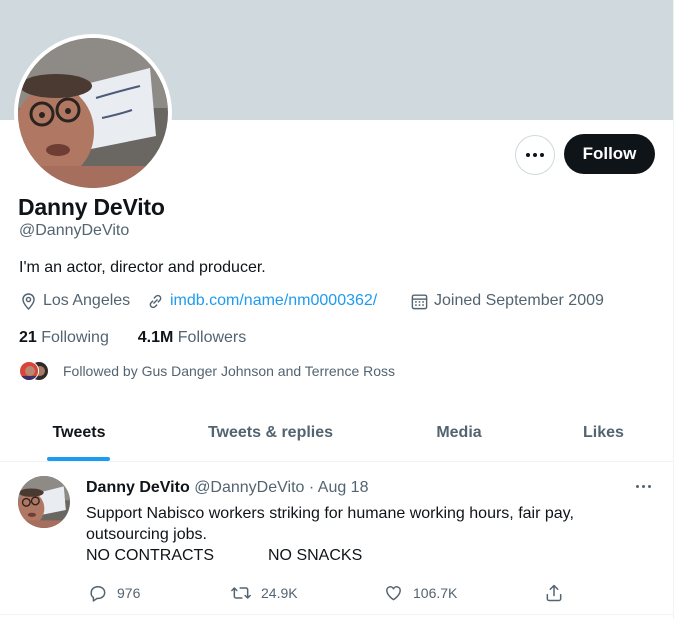  I want to click on followed-by-avatars, so click(36, 372).